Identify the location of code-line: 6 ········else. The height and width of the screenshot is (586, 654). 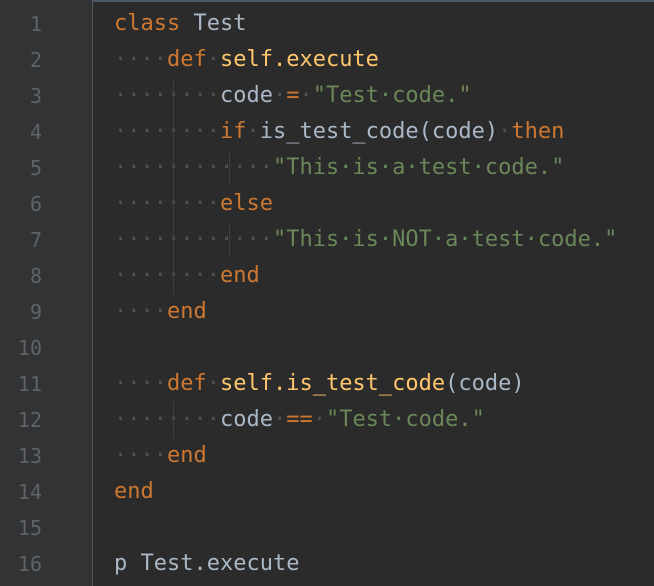
(327, 204).